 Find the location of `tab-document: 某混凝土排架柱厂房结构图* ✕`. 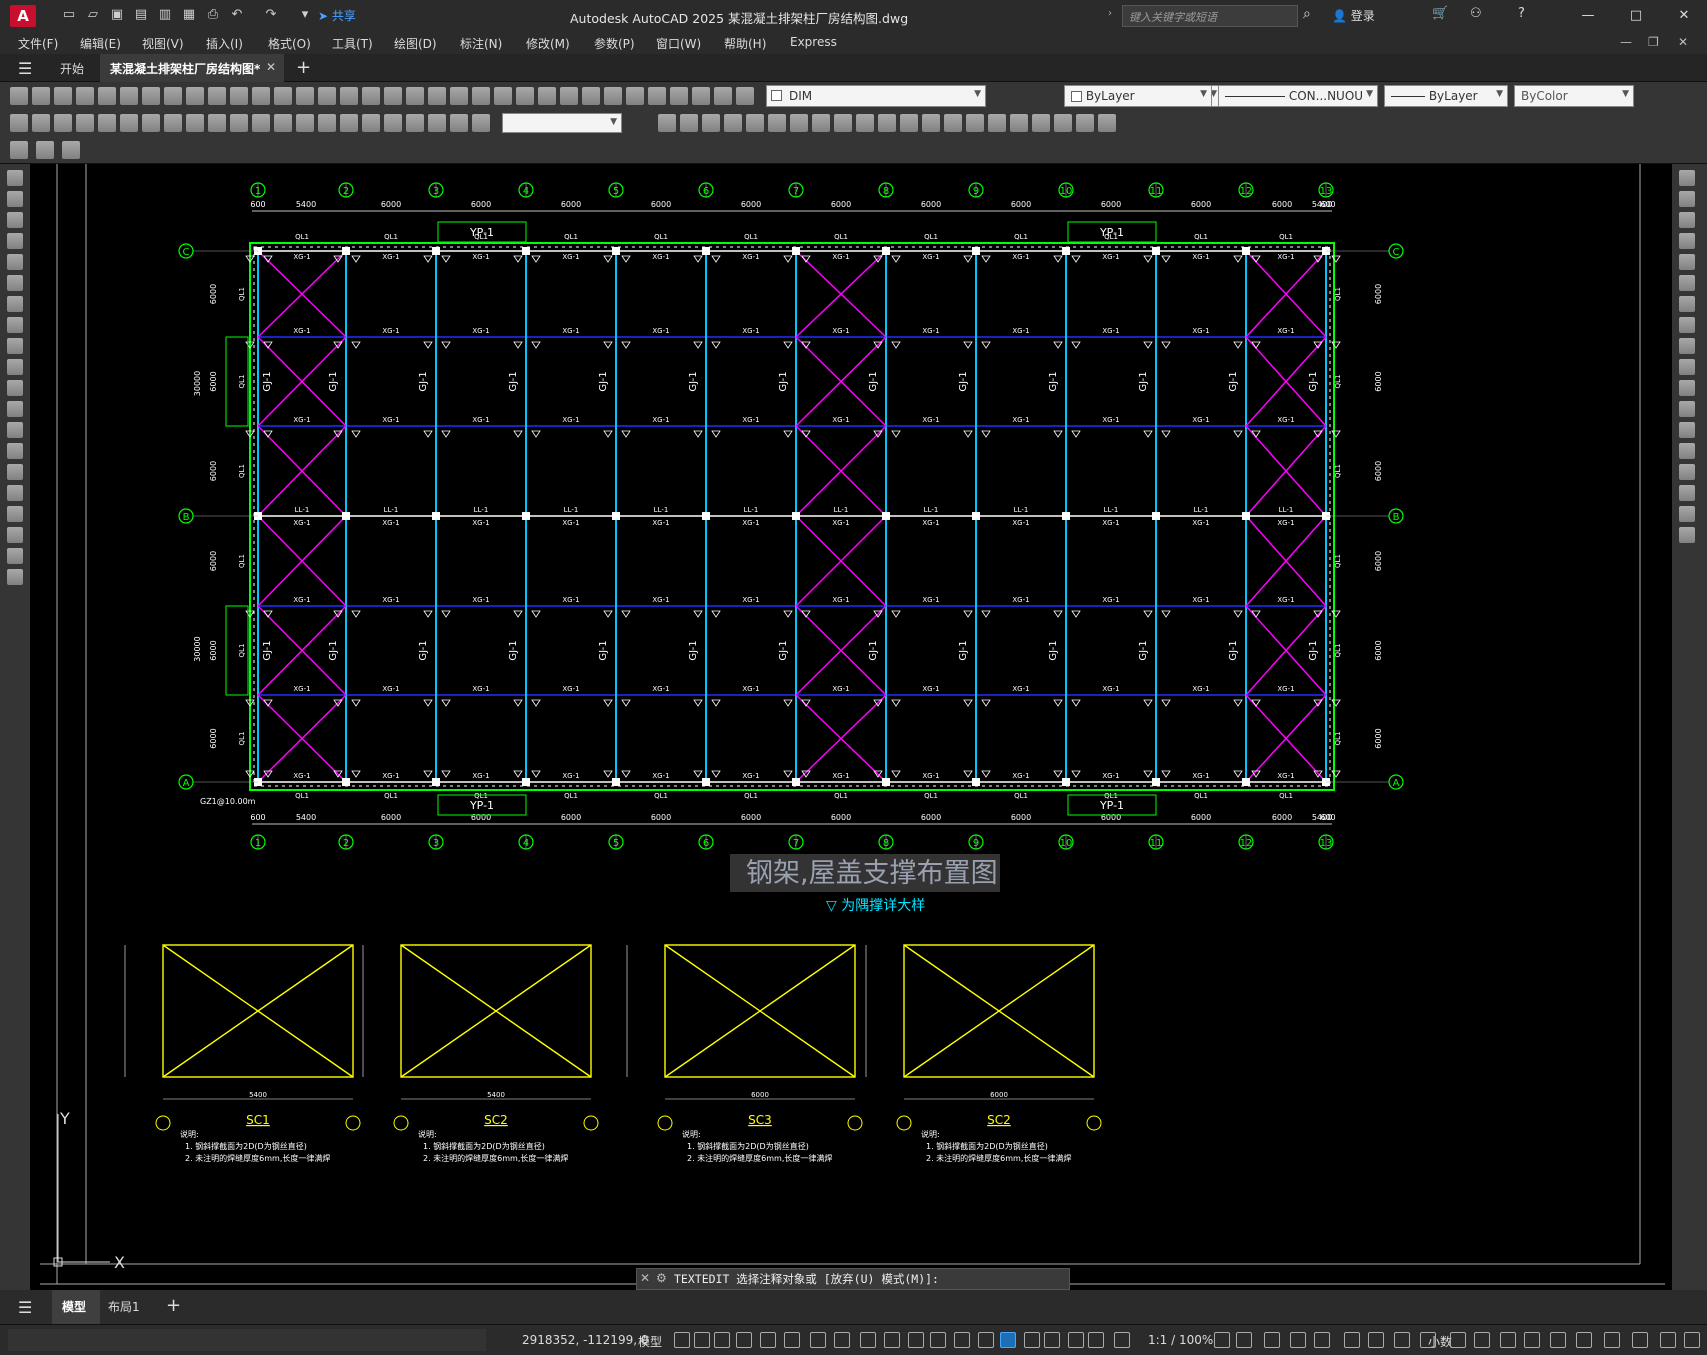

tab-document: 某混凝土排架柱厂房结构图* ✕ is located at coordinates (192, 68).